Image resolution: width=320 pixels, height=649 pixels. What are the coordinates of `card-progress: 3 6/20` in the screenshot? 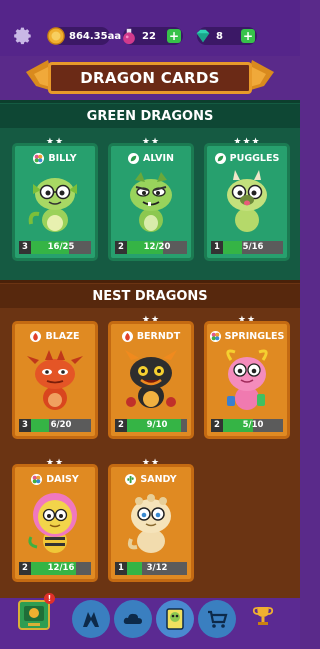 It's located at (55, 425).